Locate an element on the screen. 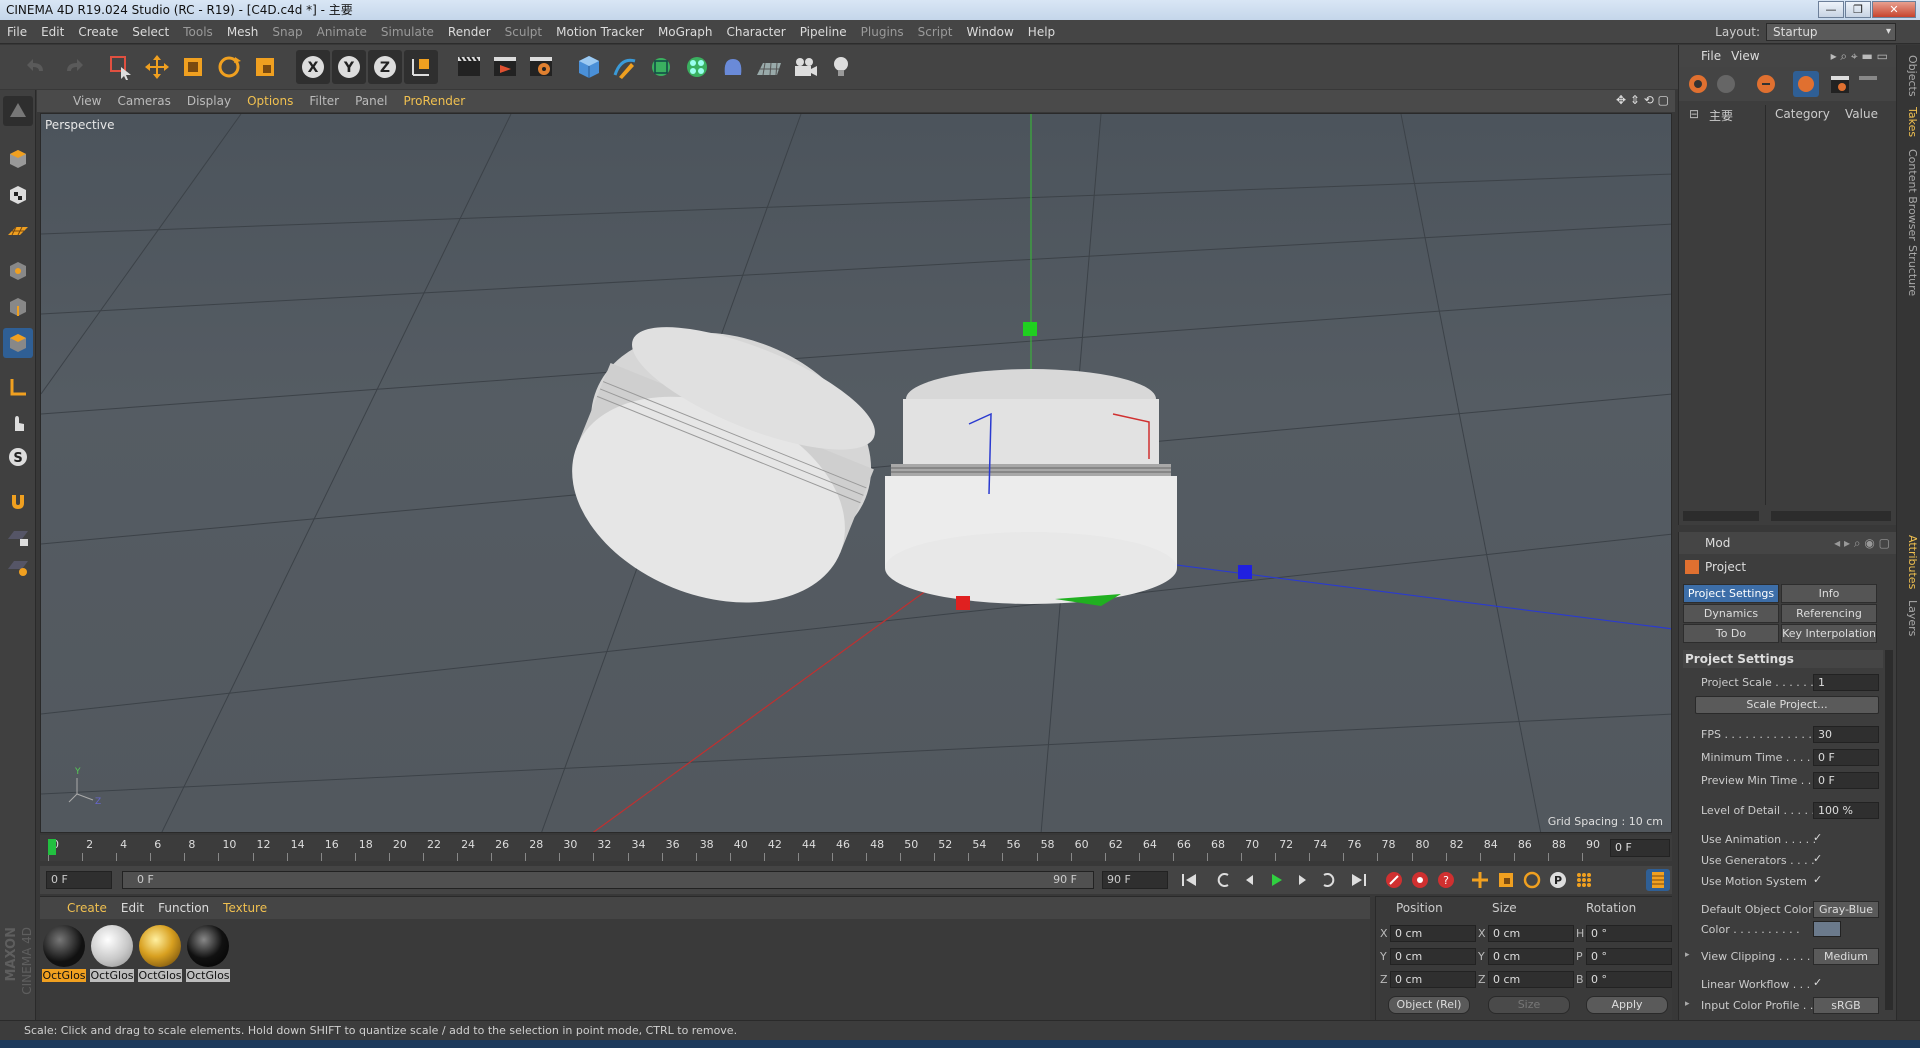 This screenshot has height=1048, width=1920. material-swatch: OctGlos is located at coordinates (112, 953).